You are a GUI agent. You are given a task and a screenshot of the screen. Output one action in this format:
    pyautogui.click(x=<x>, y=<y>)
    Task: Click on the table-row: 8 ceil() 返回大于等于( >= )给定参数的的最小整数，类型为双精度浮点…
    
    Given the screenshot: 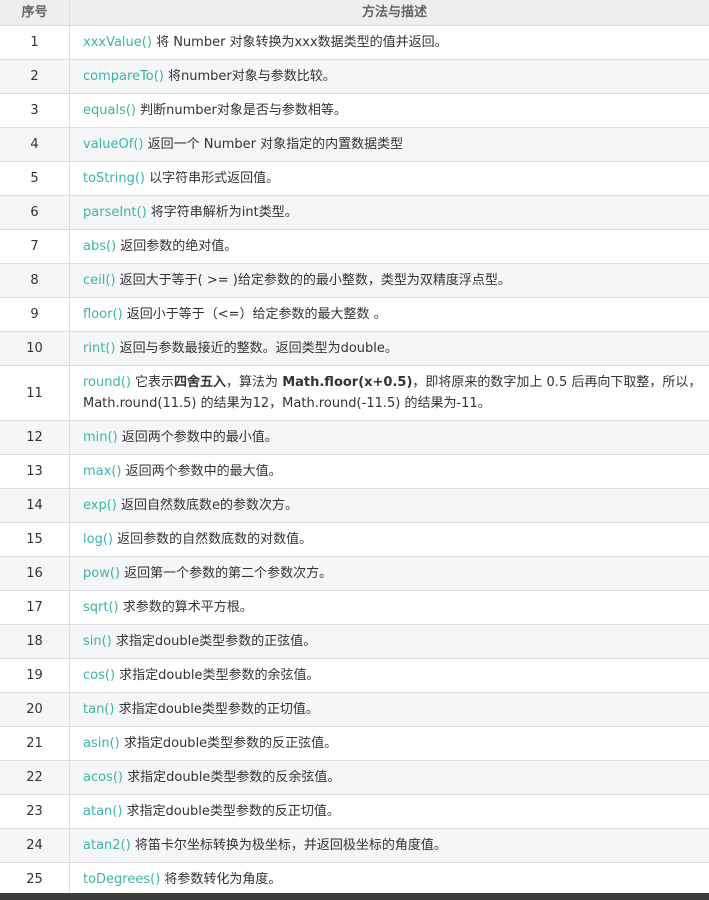 What is the action you would take?
    pyautogui.click(x=354, y=280)
    